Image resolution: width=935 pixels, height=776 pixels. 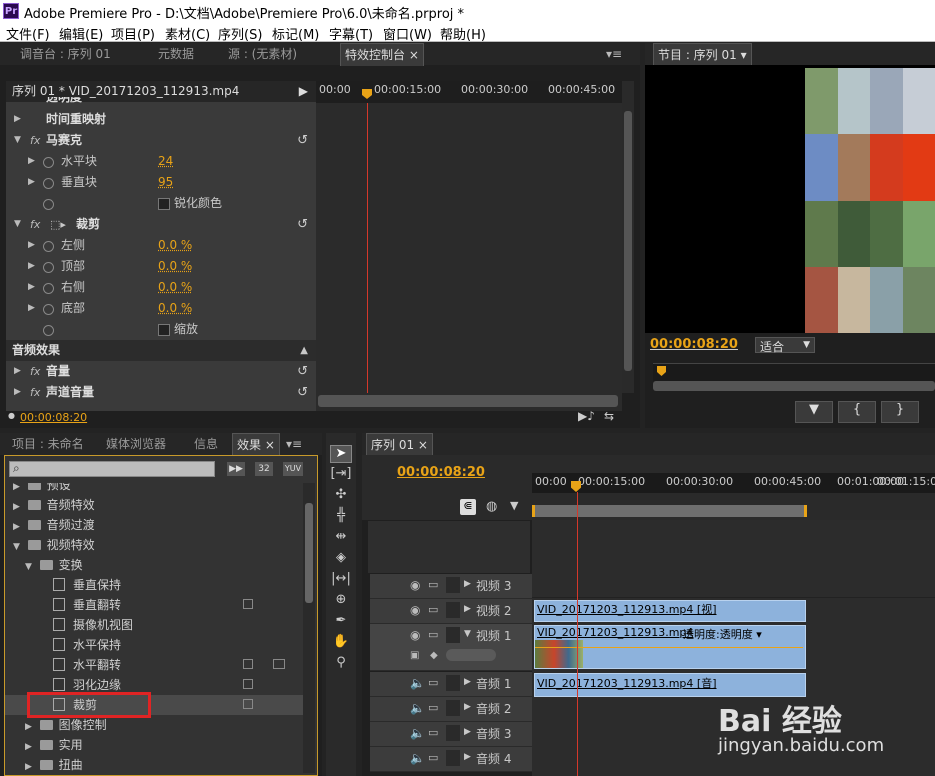 What do you see at coordinates (790, 199) in the screenshot?
I see `program-video-area` at bounding box center [790, 199].